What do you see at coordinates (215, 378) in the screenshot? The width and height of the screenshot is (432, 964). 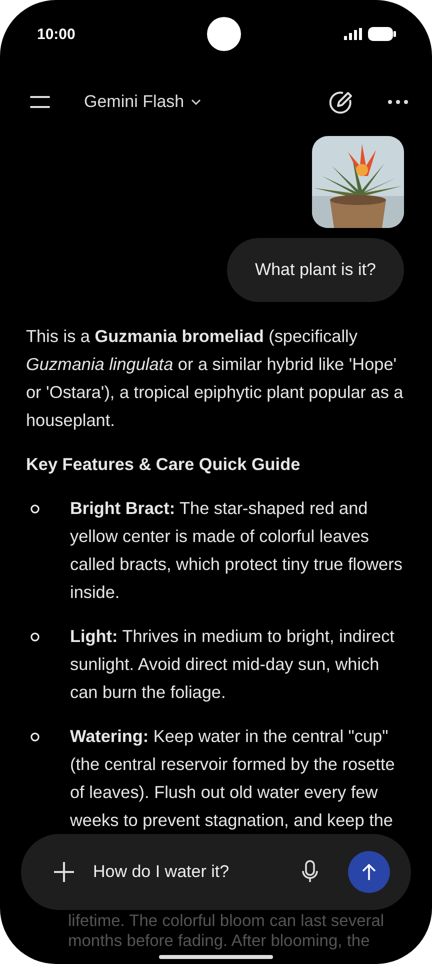 I see `response-paragraph: This is a Guzmania bromeliad (specifically Guzmania lingulata or a similar hybrid like 'Hope' or 'Ostara'), a tropical epiphytic plant popular as a houseplant.` at bounding box center [215, 378].